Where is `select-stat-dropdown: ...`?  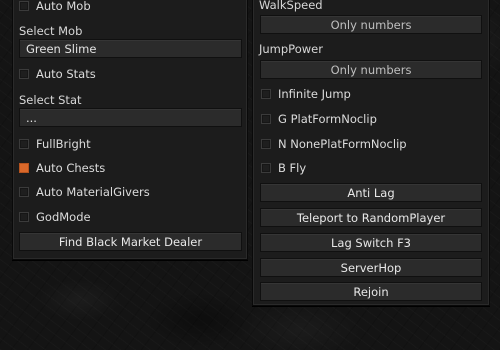 select-stat-dropdown: ... is located at coordinates (130, 117).